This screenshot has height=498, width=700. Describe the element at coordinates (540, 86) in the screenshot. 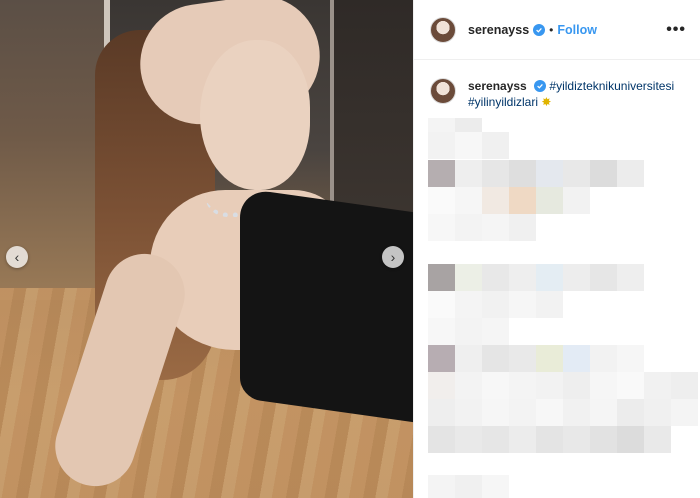

I see `caption-verified-badge-icon` at that location.